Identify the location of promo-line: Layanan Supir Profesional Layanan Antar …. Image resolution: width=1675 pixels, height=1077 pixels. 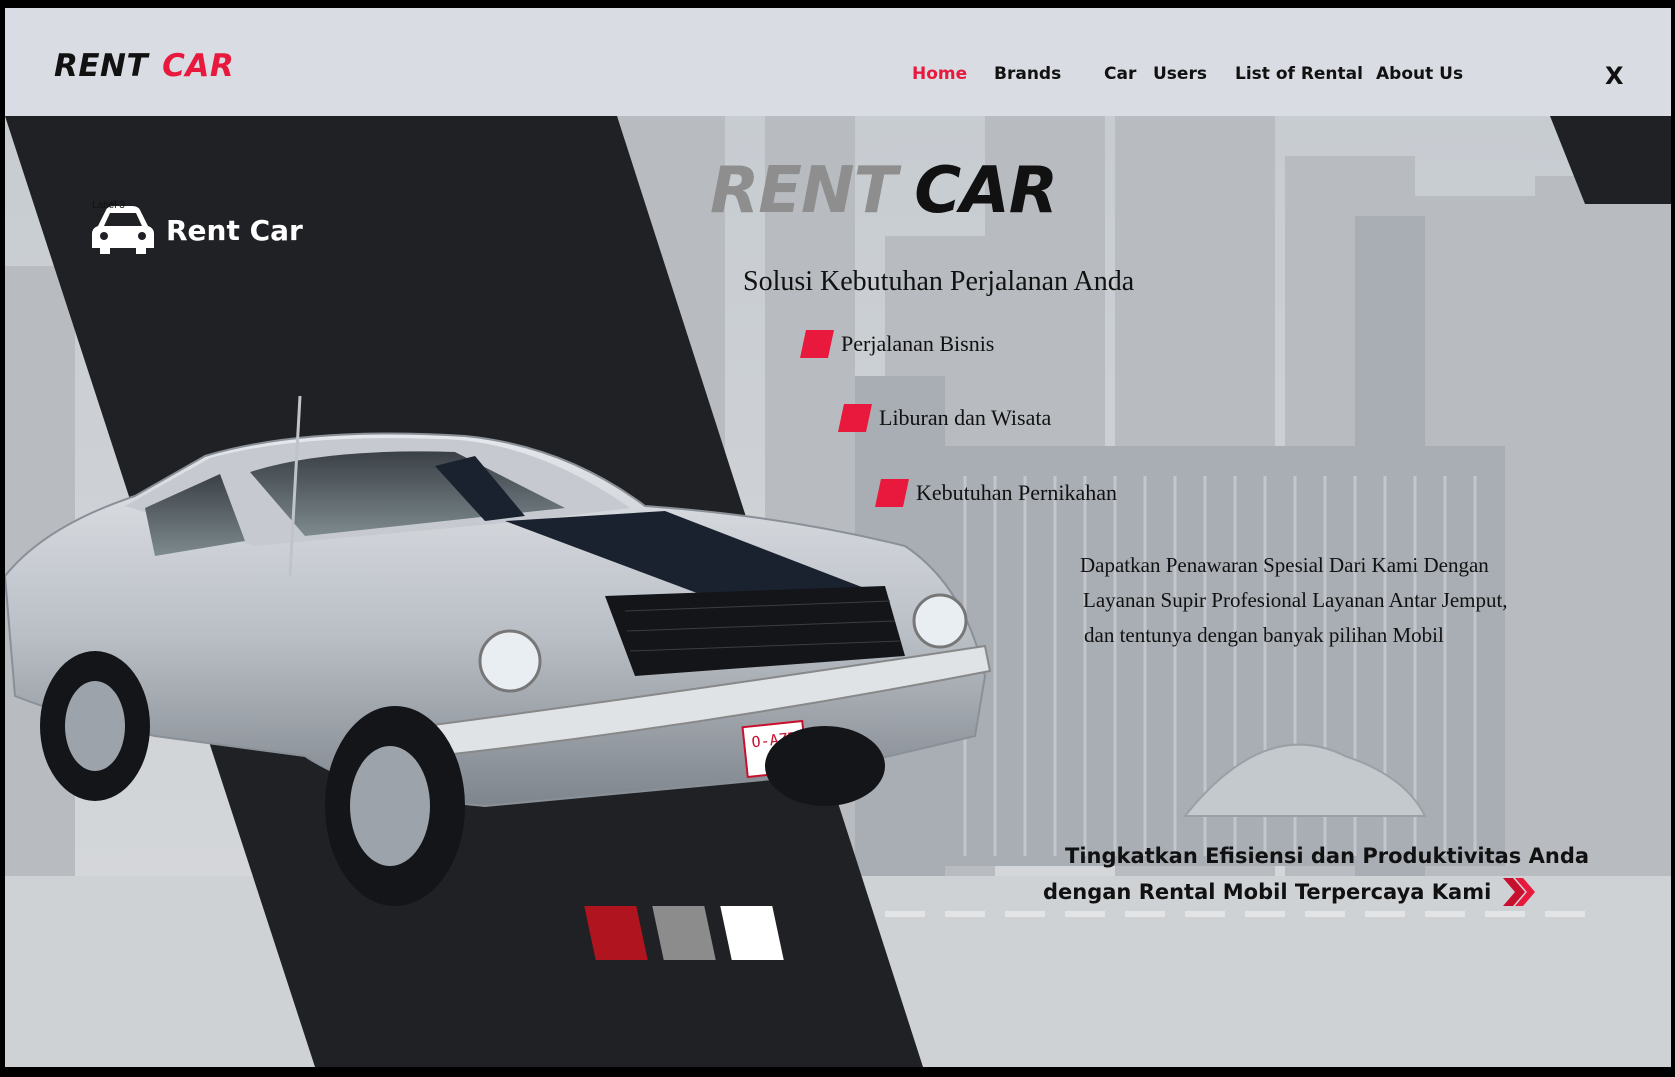
(1295, 600).